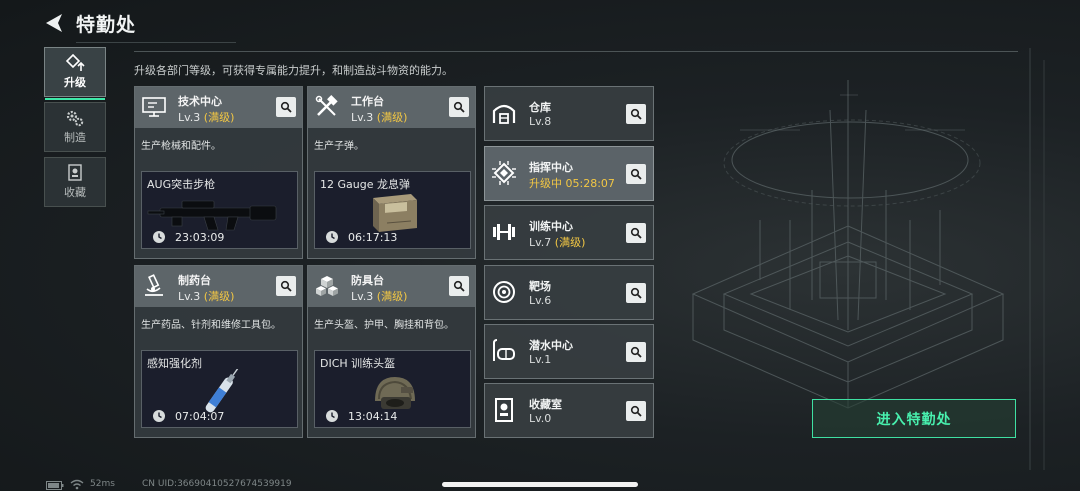 This screenshot has width=1080, height=491. Describe the element at coordinates (540, 418) in the screenshot. I see `facility-level: Lv.0` at that location.